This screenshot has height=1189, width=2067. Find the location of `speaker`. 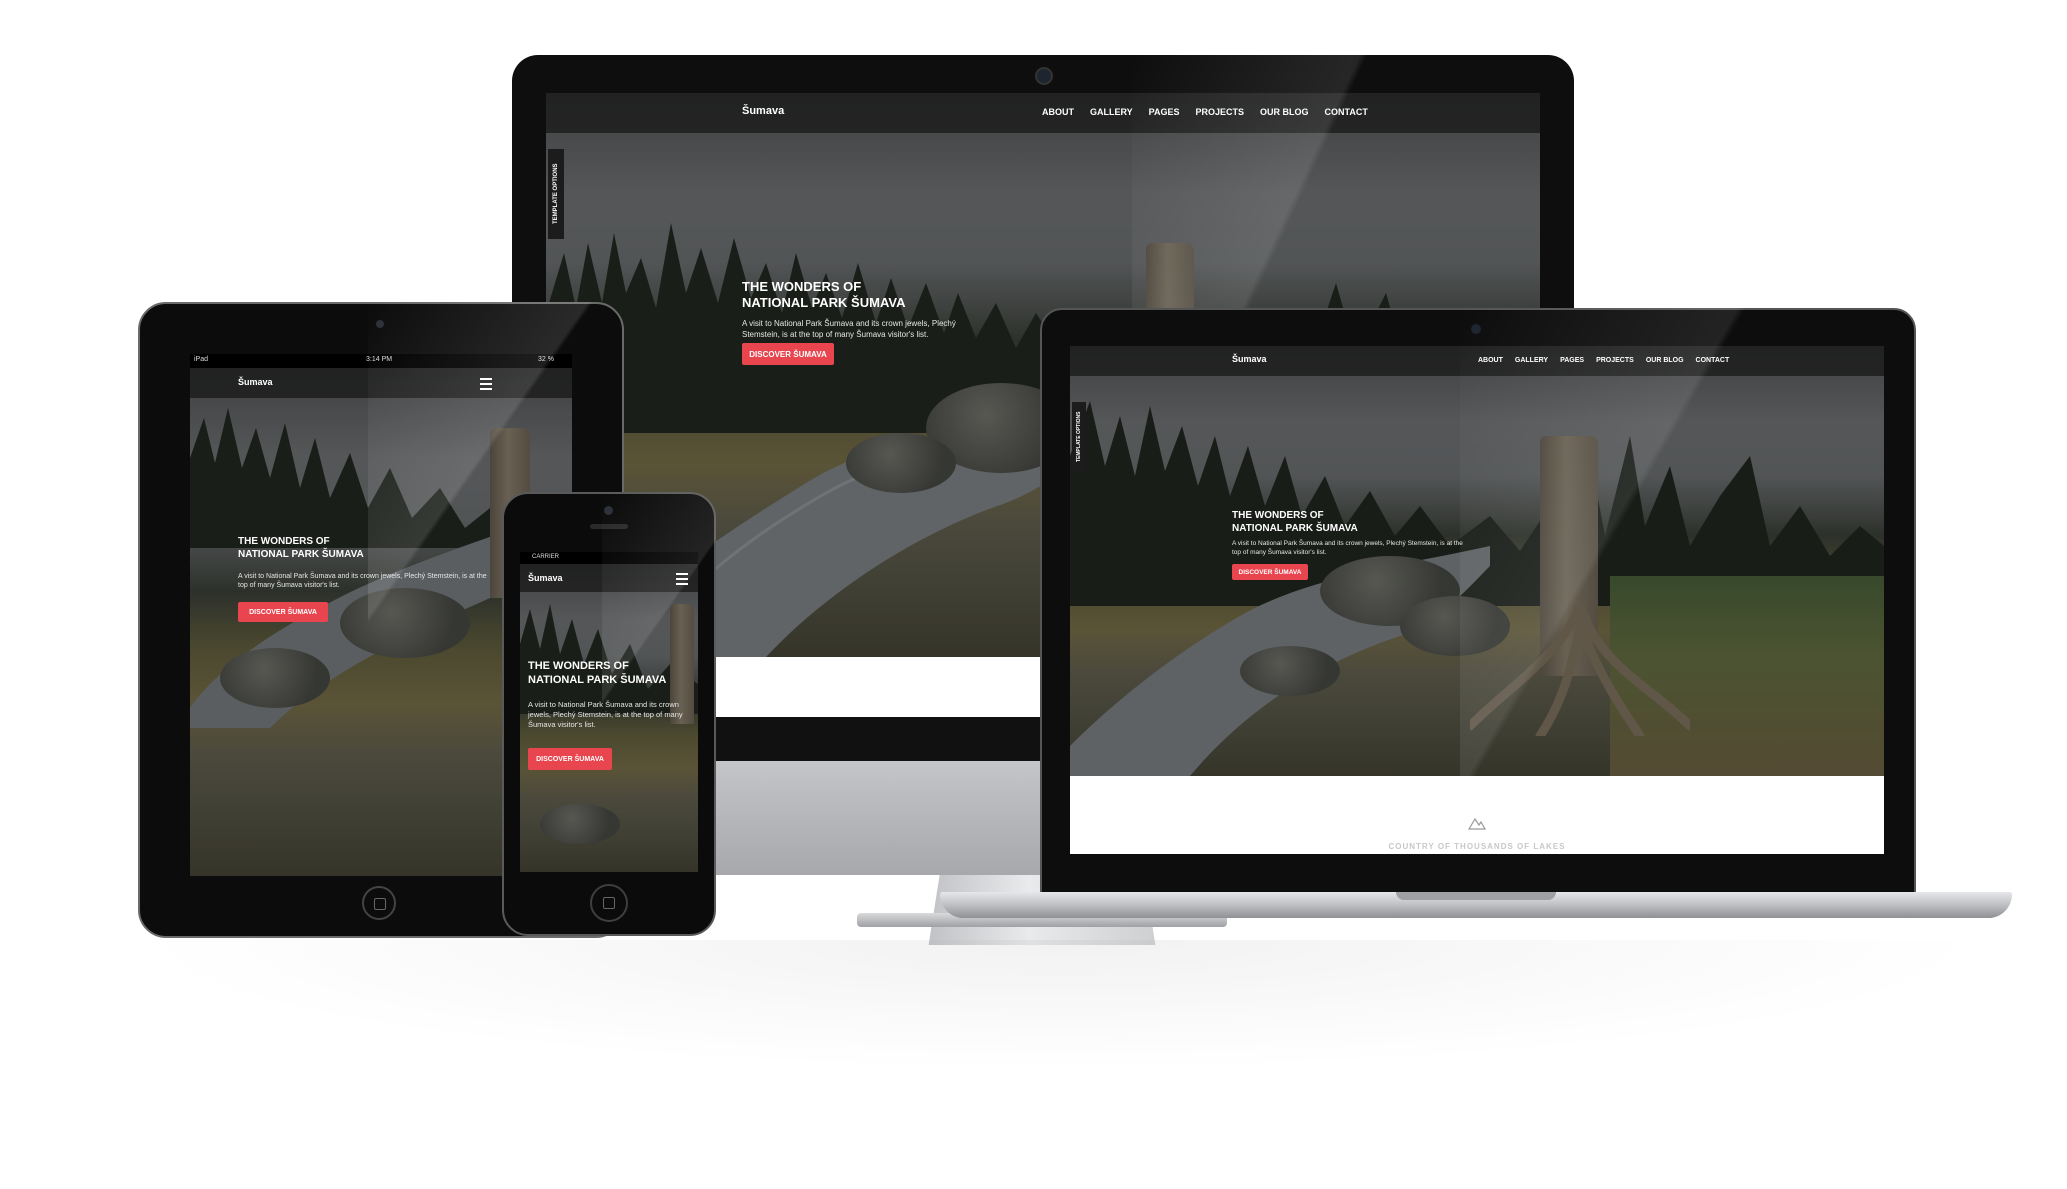

speaker is located at coordinates (609, 526).